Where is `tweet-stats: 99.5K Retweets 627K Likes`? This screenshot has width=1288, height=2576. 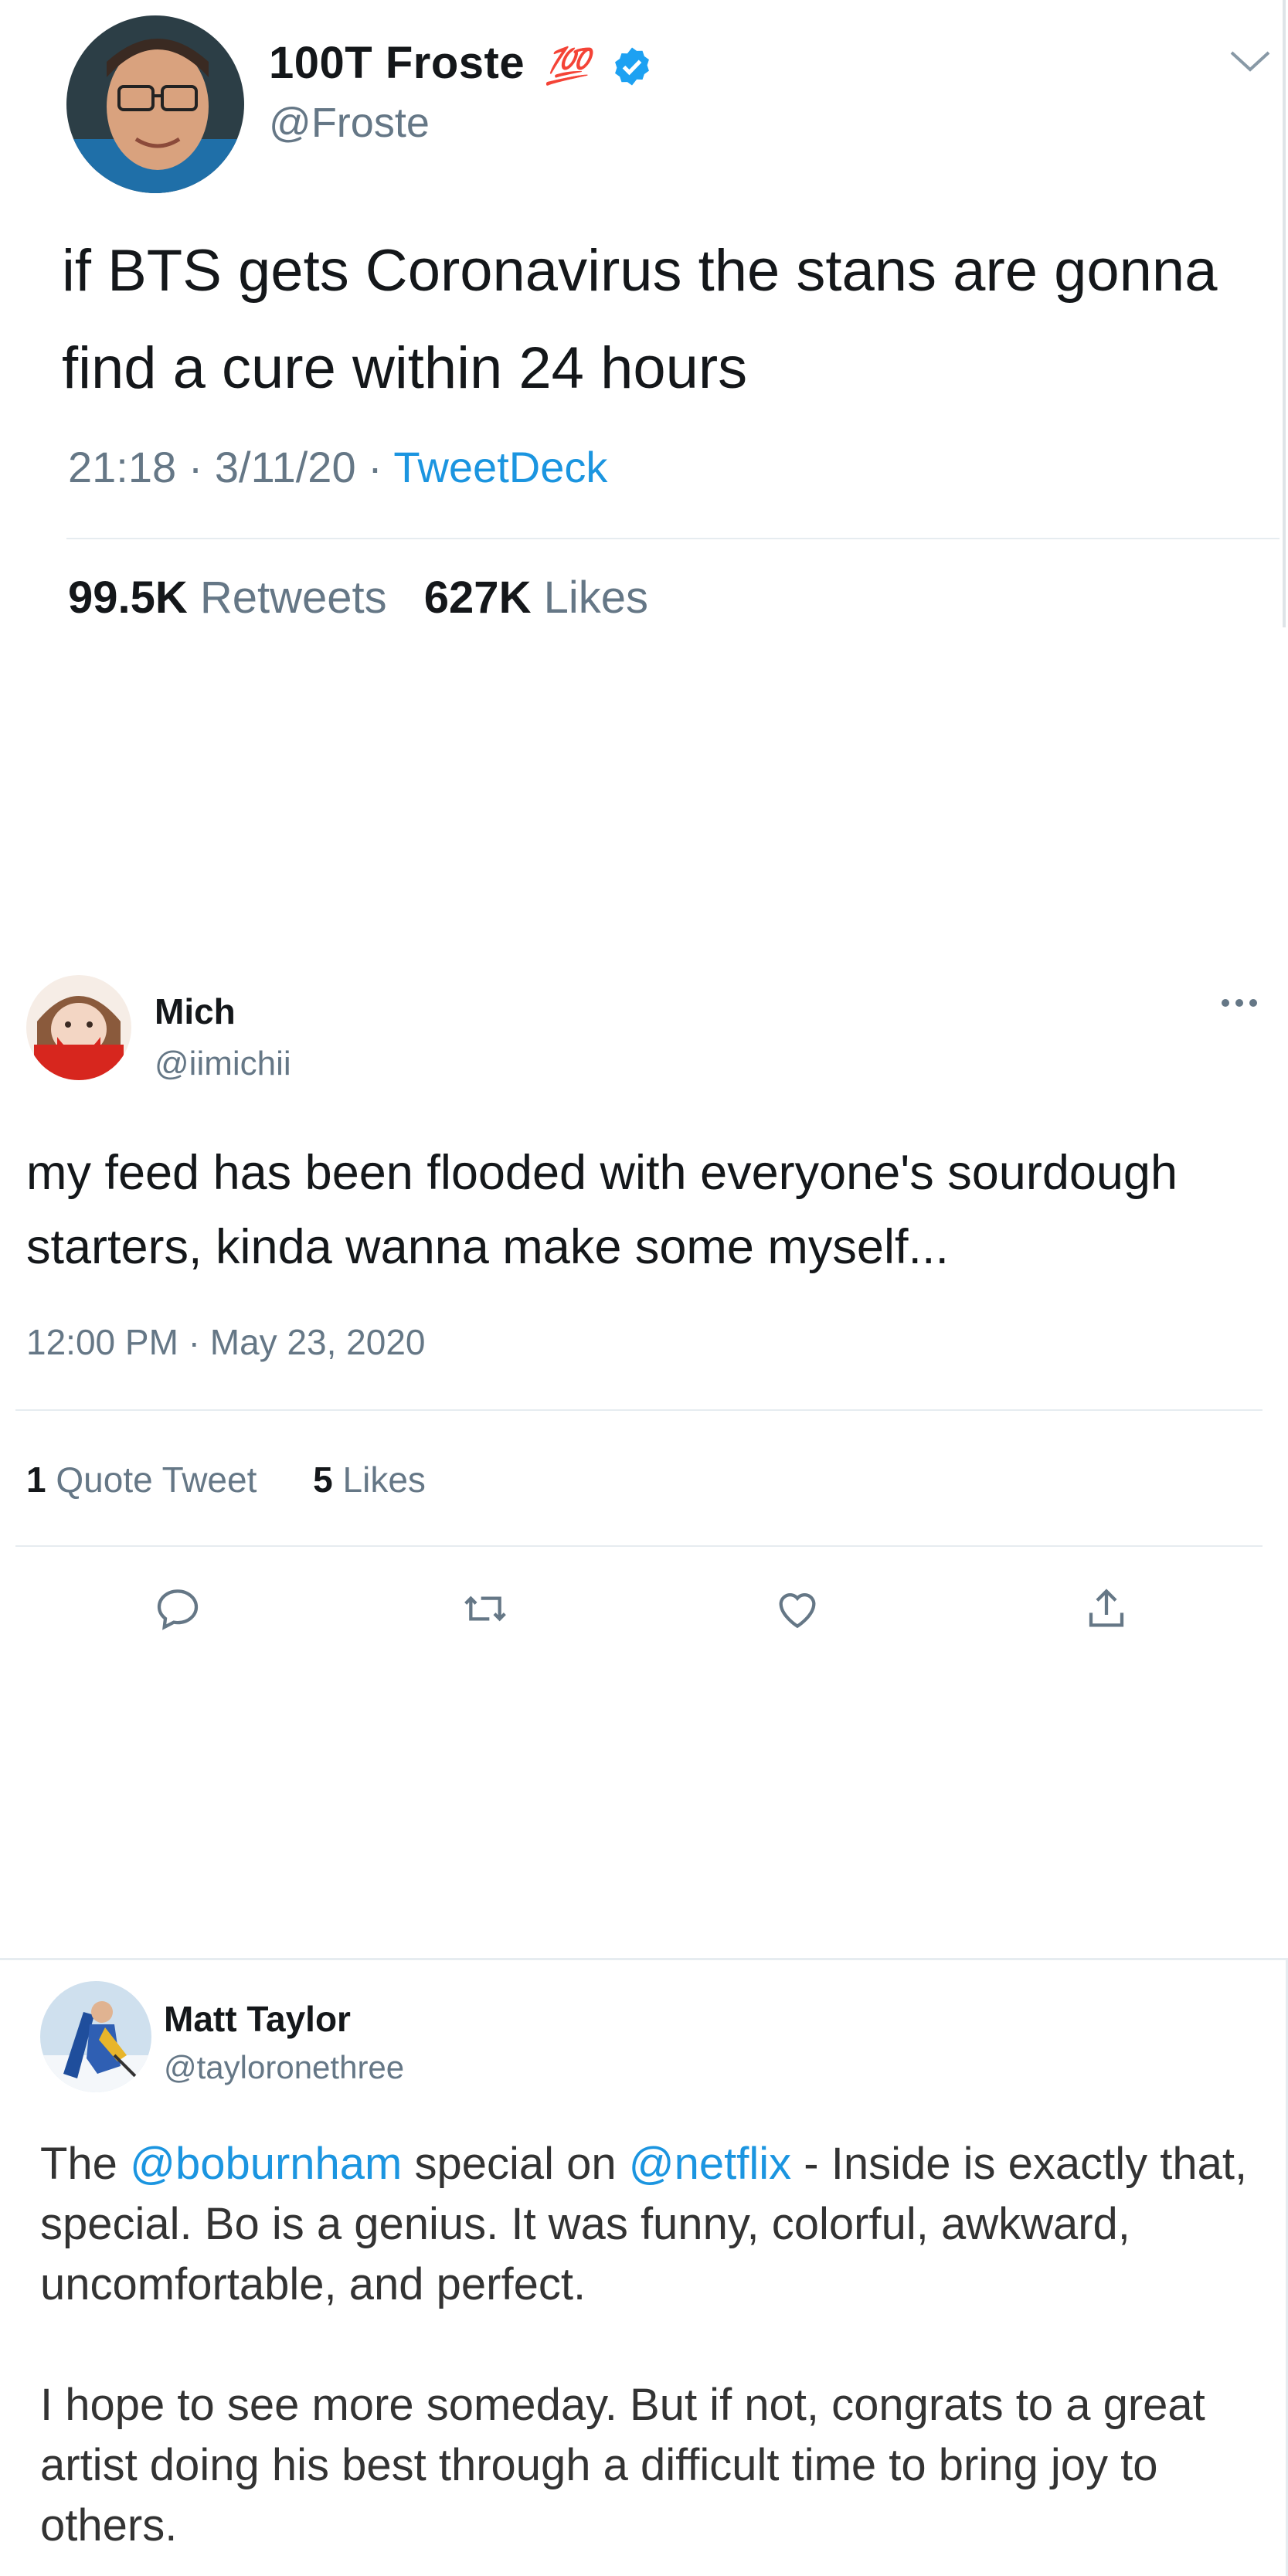
tweet-stats: 99.5K Retweets 627K Likes is located at coordinates (358, 598).